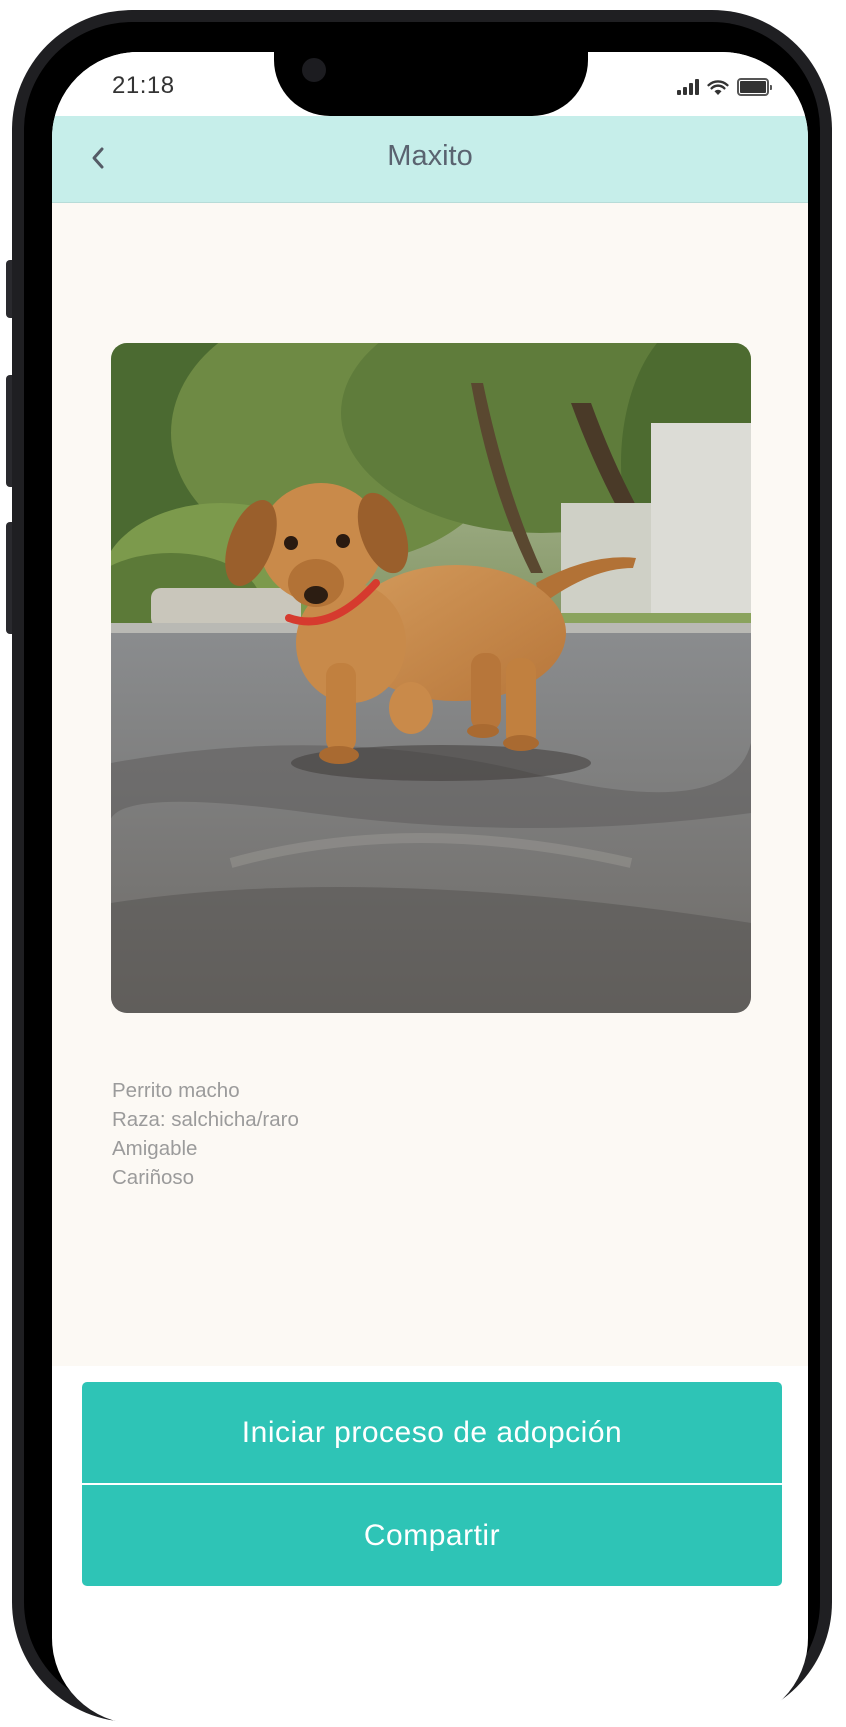 Image resolution: width=846 pixels, height=1727 pixels. What do you see at coordinates (430, 156) in the screenshot?
I see `page-title: Maxito` at bounding box center [430, 156].